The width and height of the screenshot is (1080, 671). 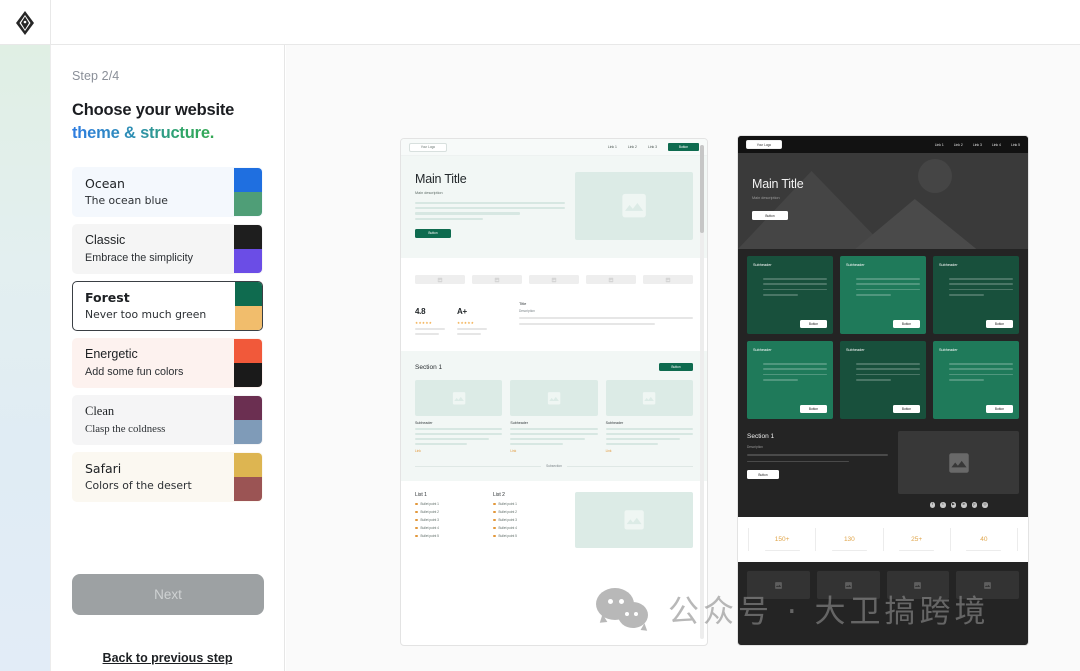 I want to click on dark-preview-hero-title: Main Title, so click(x=778, y=184).